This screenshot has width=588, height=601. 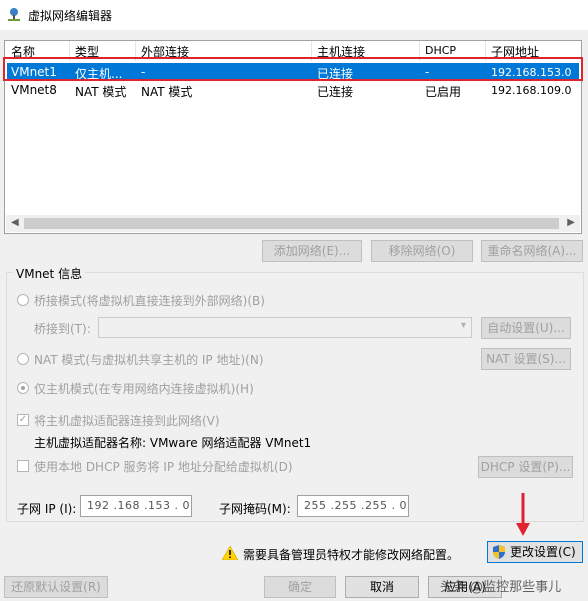 What do you see at coordinates (285, 327) in the screenshot?
I see `bridge-to-select: ▾` at bounding box center [285, 327].